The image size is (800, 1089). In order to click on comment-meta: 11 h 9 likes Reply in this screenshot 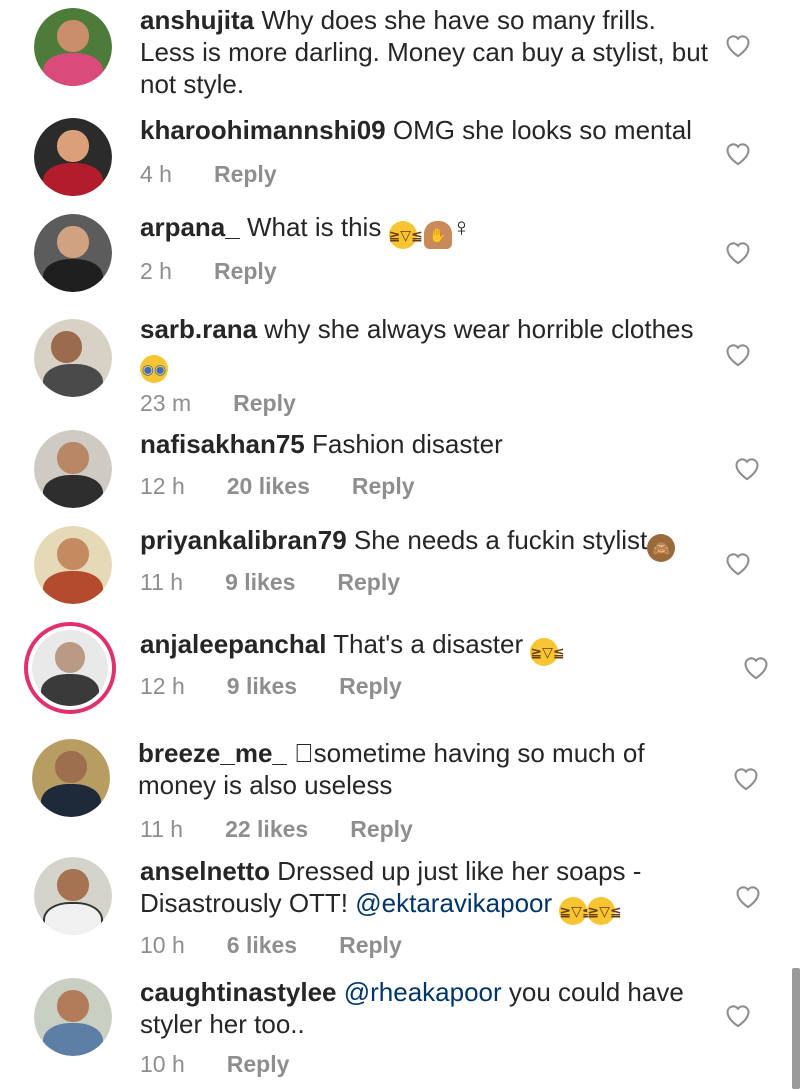, I will do `click(291, 582)`.